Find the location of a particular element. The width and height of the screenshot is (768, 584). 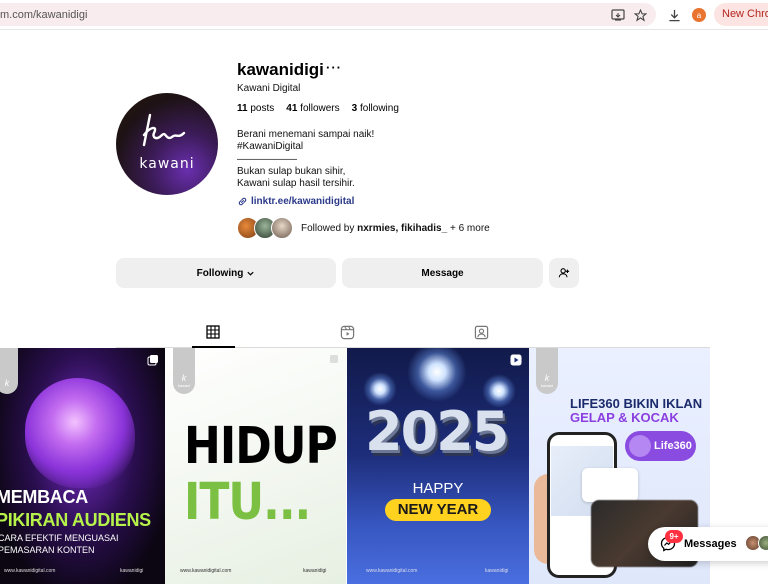

post-title: MEMBACA is located at coordinates (44, 497).